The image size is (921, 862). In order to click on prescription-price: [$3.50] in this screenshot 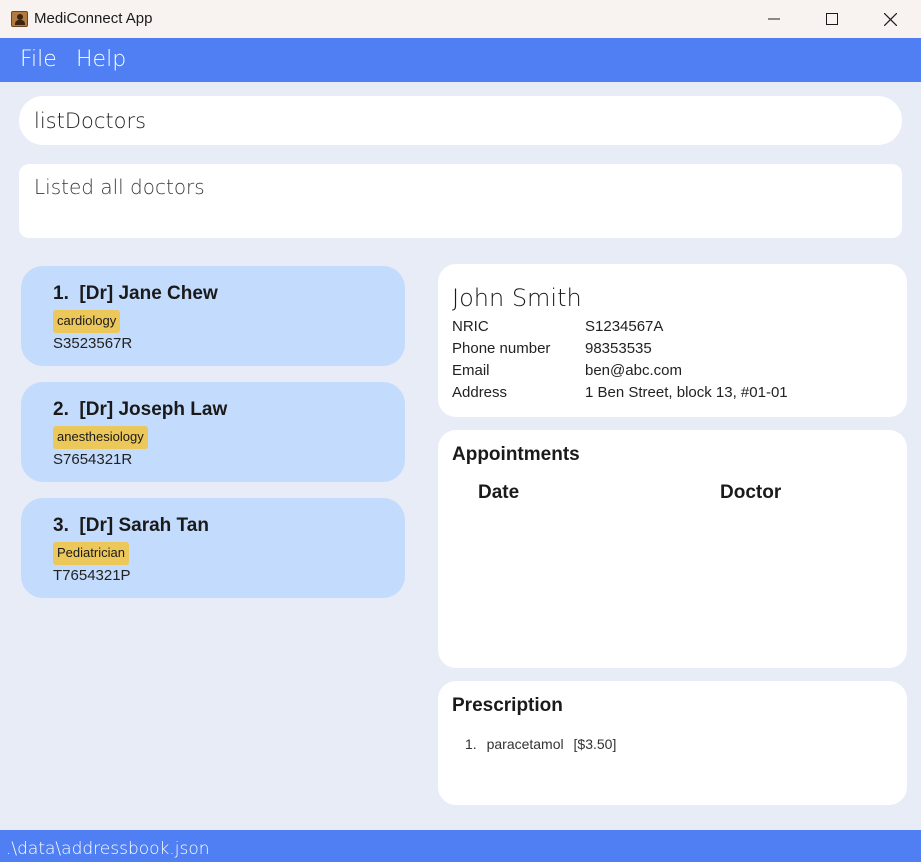, I will do `click(595, 744)`.